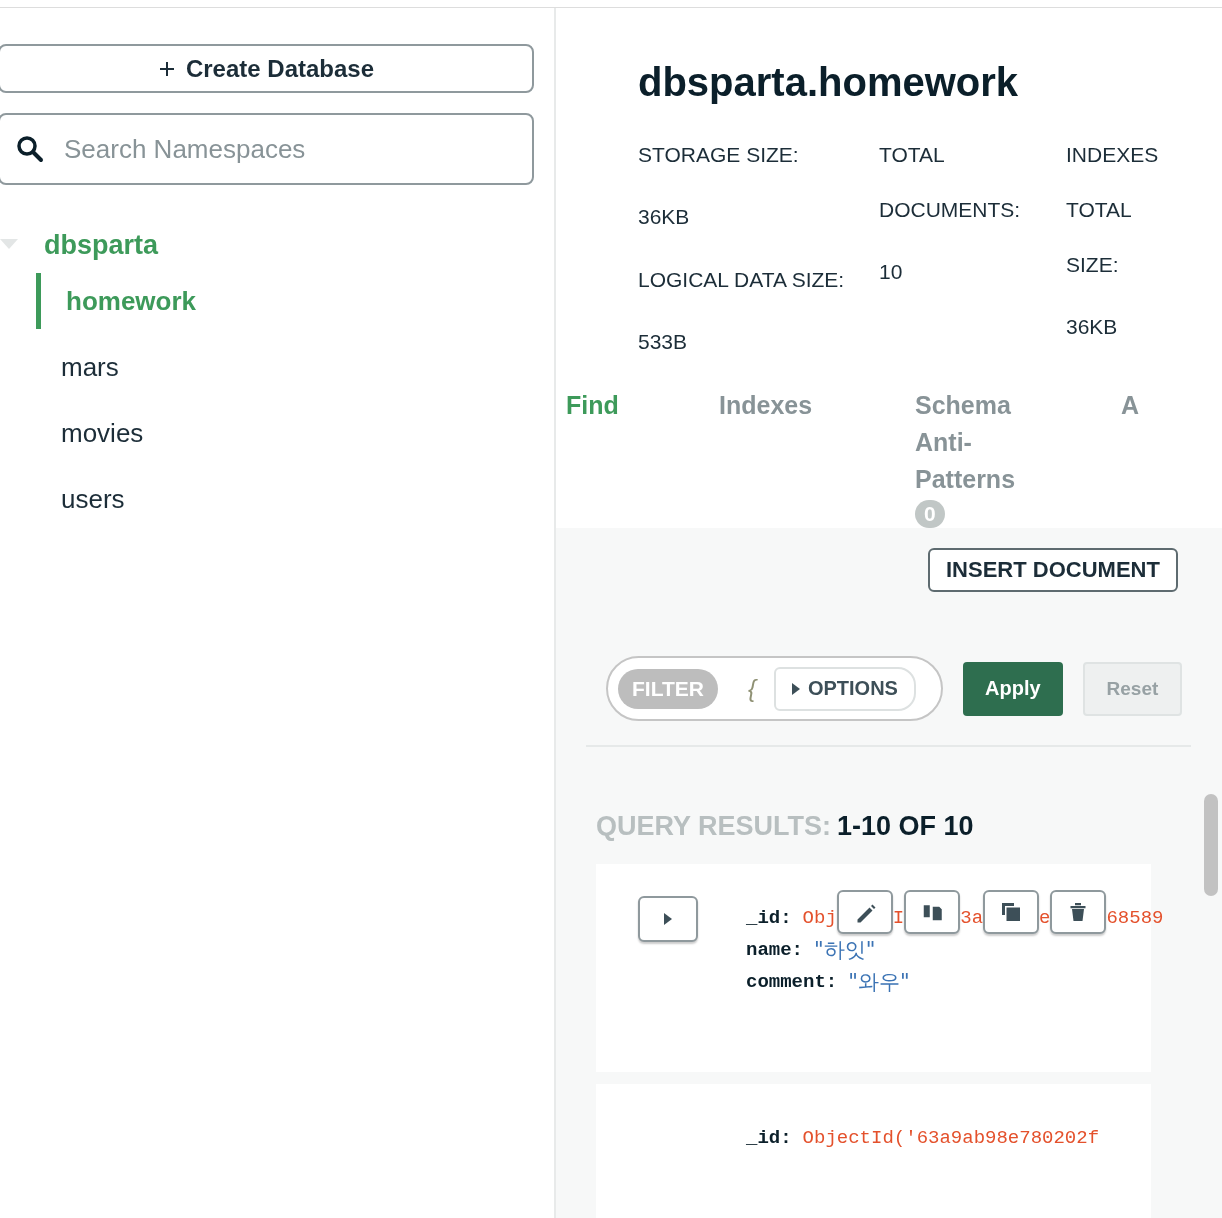 The width and height of the screenshot is (1222, 1218). I want to click on stat-label: STORAGE SIZE:, so click(719, 155).